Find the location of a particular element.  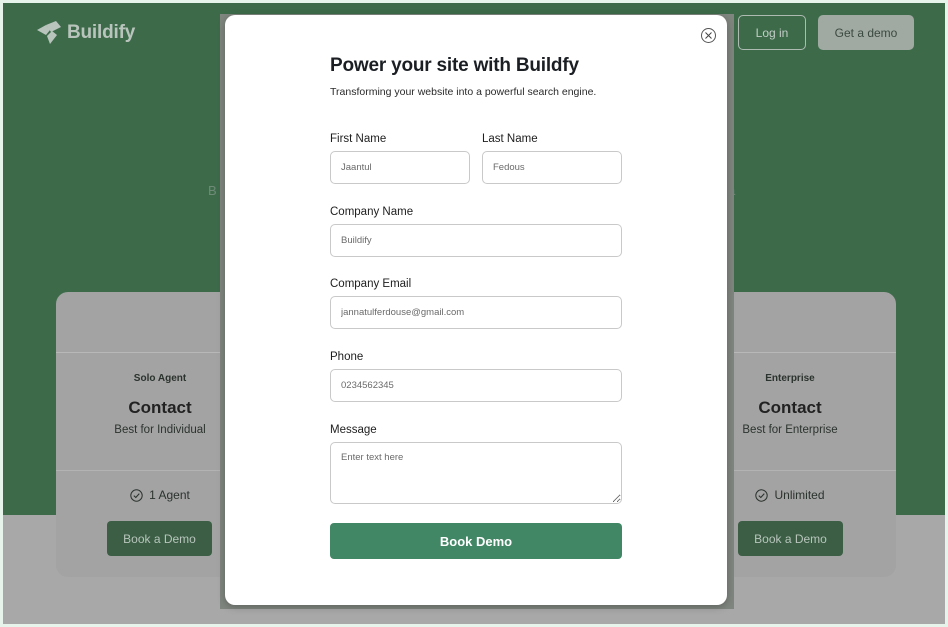

plan-subtitle: Best for Enterprise is located at coordinates (790, 430).